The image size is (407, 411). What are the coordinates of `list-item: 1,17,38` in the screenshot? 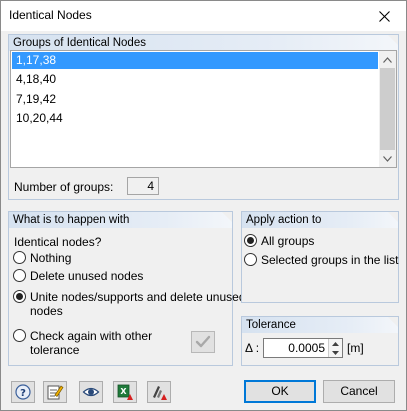 It's located at (195, 60).